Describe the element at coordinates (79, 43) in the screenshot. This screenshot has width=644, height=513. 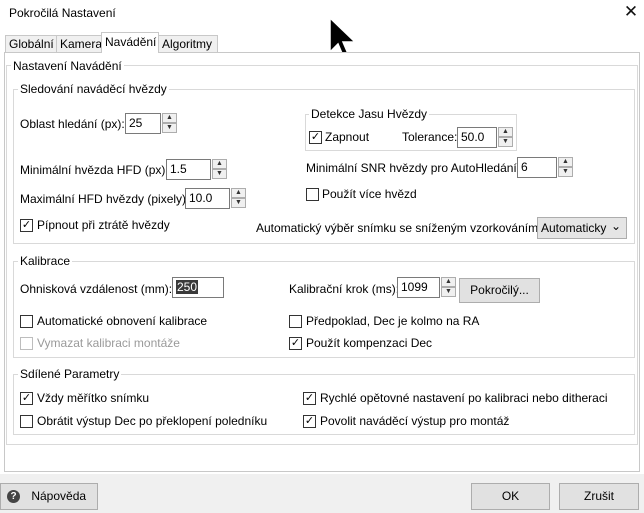
I see `tab-camera: Kamera` at that location.